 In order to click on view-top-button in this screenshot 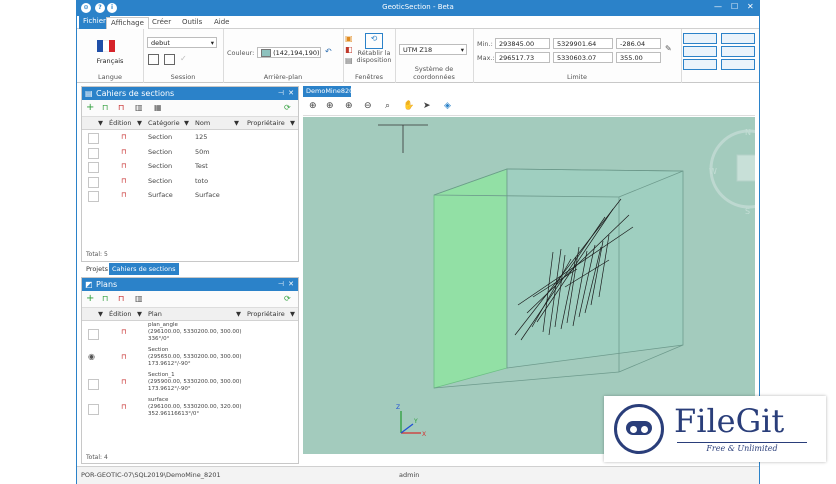, I will do `click(700, 64)`.